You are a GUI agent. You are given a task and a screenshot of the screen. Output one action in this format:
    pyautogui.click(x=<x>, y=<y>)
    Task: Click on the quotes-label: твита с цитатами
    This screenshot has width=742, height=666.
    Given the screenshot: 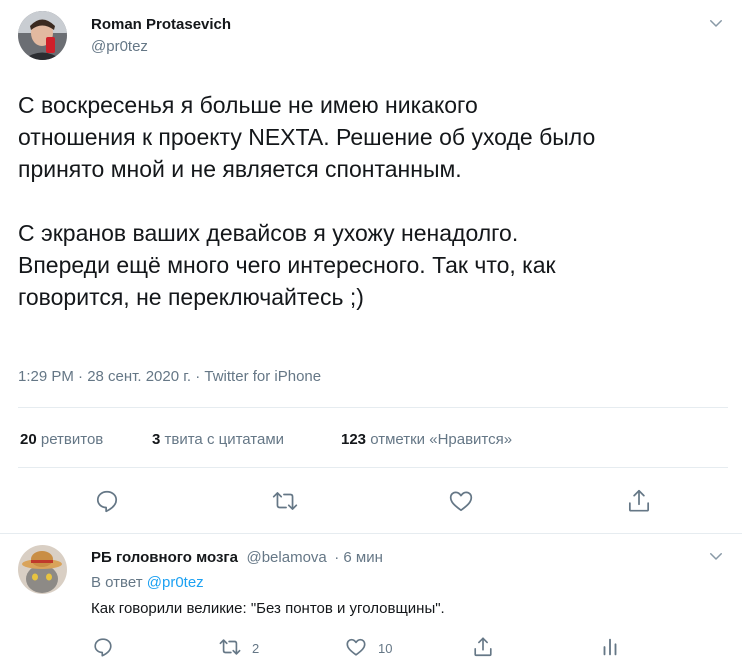 What is the action you would take?
    pyautogui.click(x=224, y=439)
    